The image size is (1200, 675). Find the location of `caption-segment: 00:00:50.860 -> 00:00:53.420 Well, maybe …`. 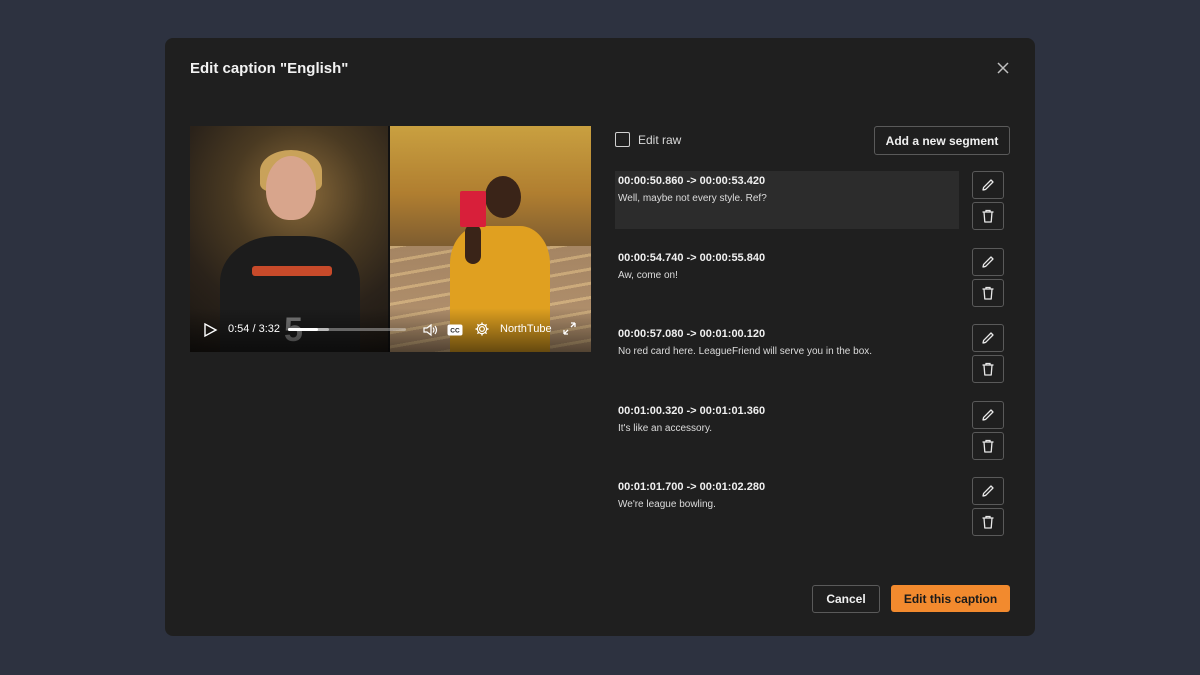

caption-segment: 00:00:50.860 -> 00:00:53.420 Well, maybe … is located at coordinates (787, 200).